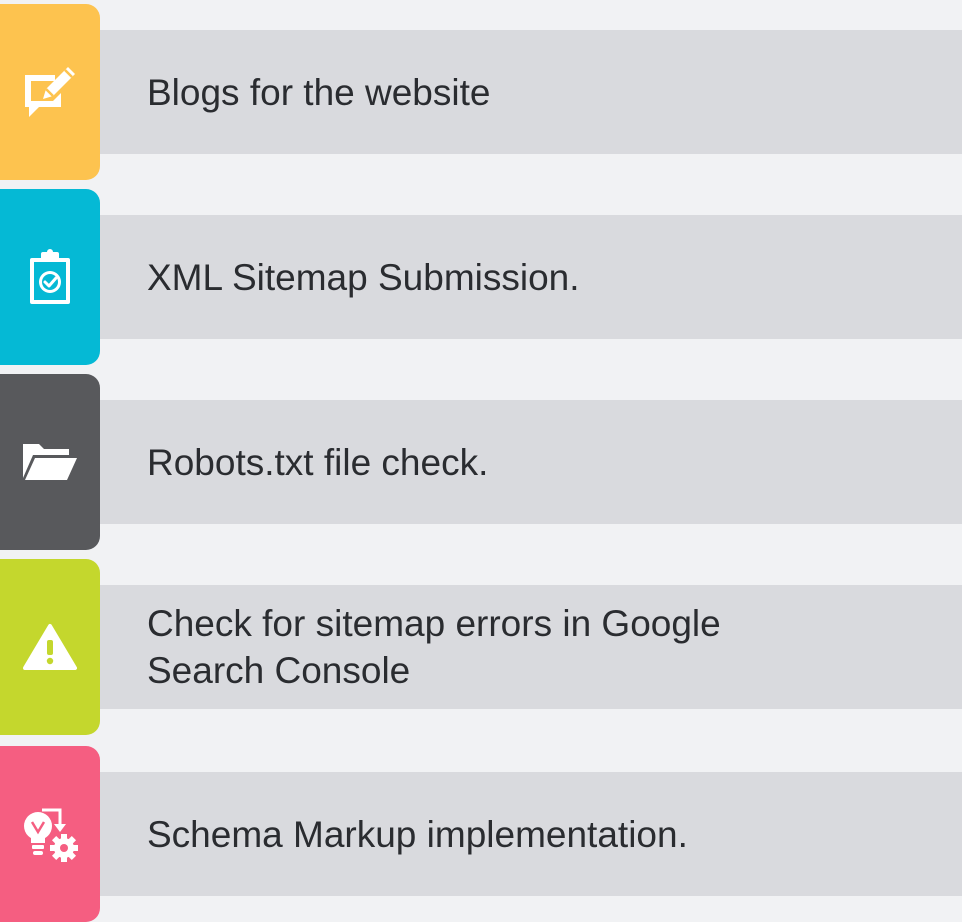 The image size is (962, 922). What do you see at coordinates (318, 462) in the screenshot?
I see `item-label: Robots.txt file check.` at bounding box center [318, 462].